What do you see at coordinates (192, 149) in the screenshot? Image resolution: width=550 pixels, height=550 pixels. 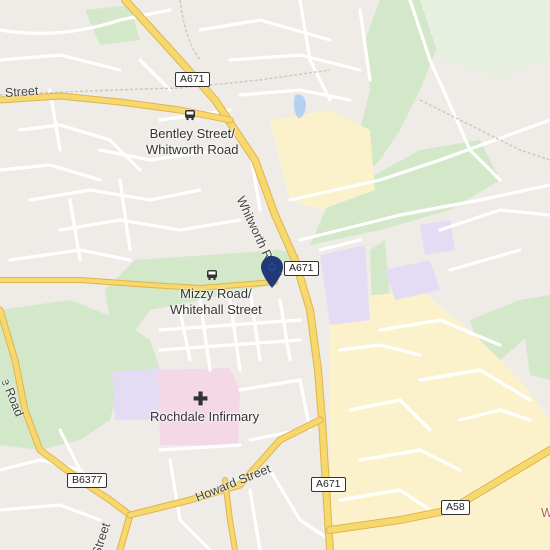 I see `bus-stop-line-2: Whitworth Road` at bounding box center [192, 149].